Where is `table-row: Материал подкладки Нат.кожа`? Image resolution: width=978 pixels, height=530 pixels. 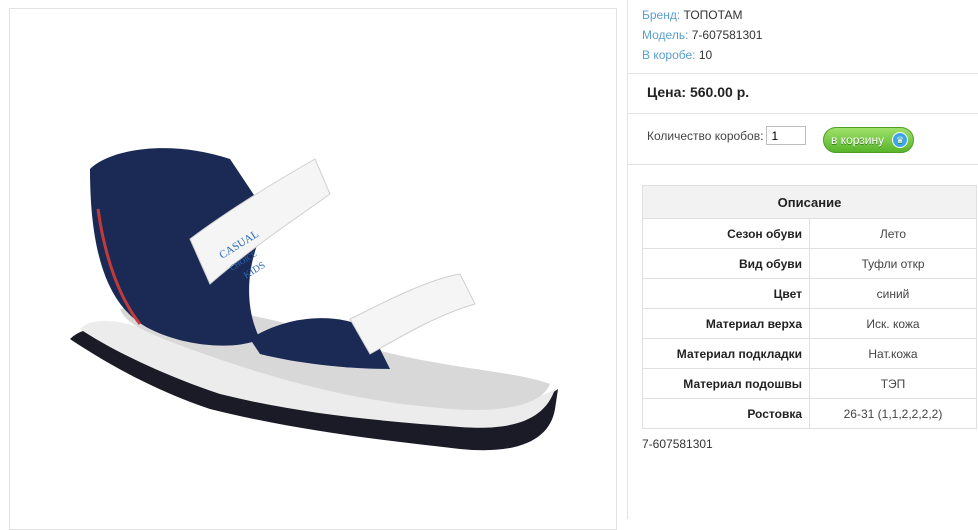
table-row: Материал подкладки Нат.кожа is located at coordinates (809, 353).